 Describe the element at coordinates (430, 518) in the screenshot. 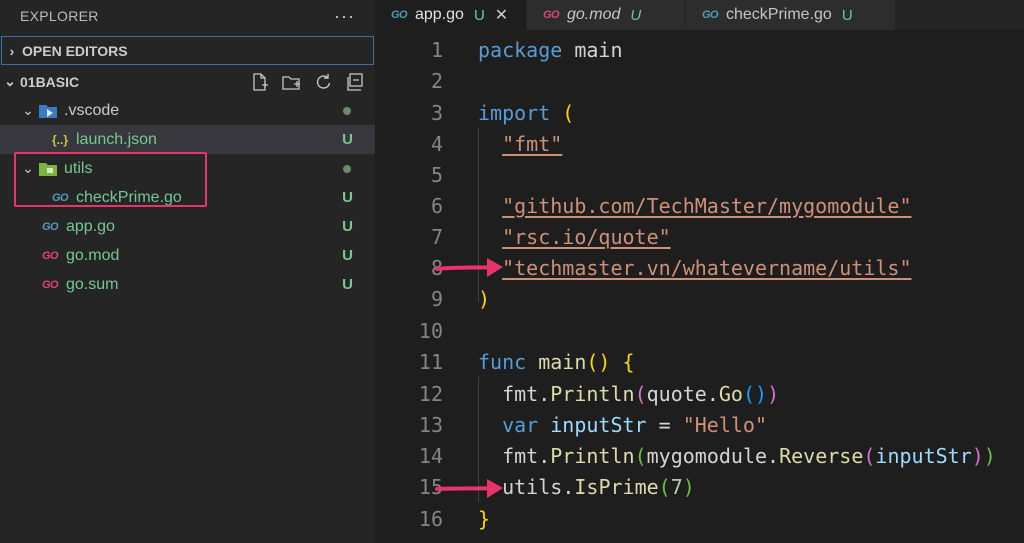

I see `line-number: 16` at that location.